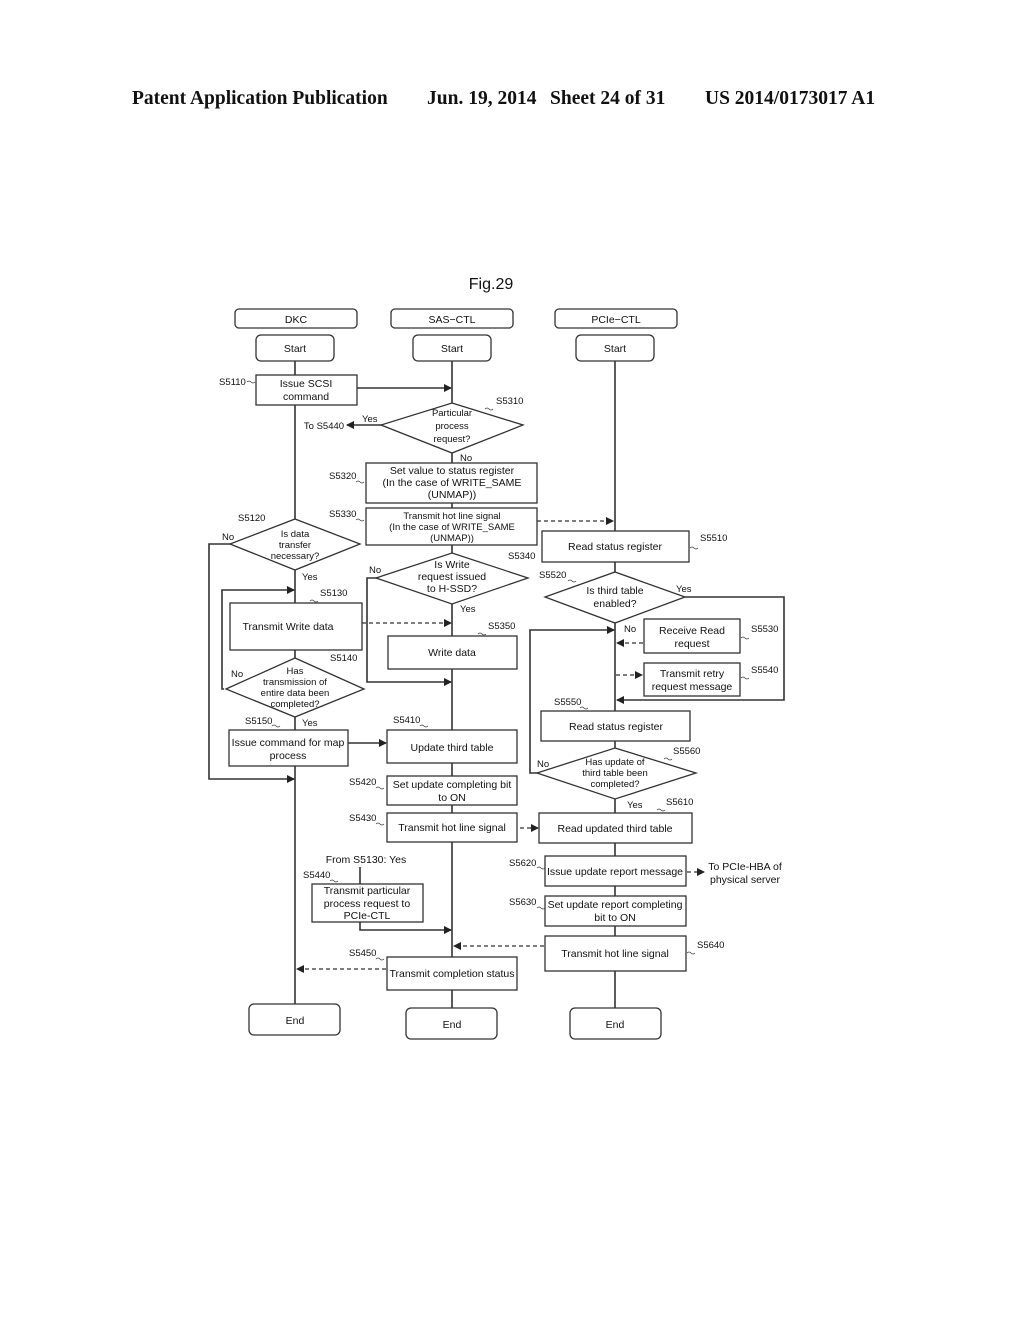 The width and height of the screenshot is (1024, 1320). What do you see at coordinates (745, 880) in the screenshot?
I see `svg-text: physical server` at bounding box center [745, 880].